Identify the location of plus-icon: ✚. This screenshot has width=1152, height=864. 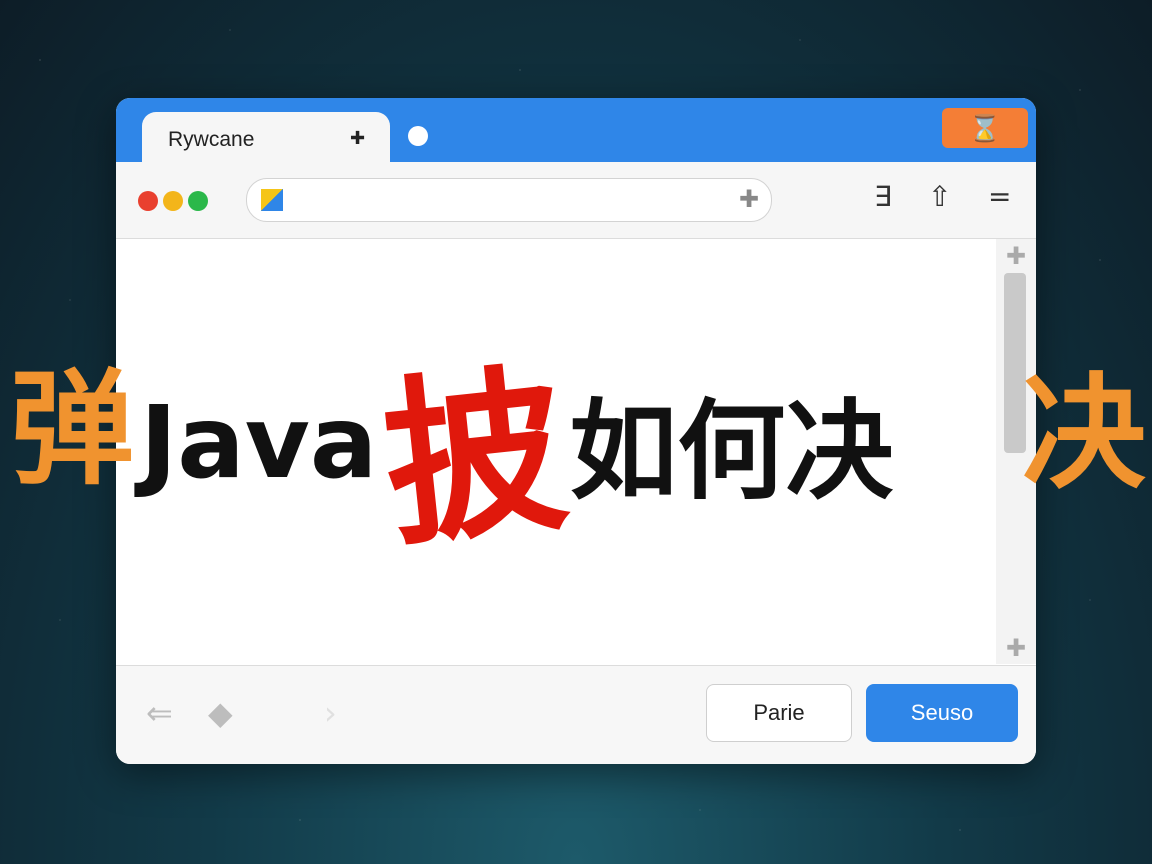
(749, 199).